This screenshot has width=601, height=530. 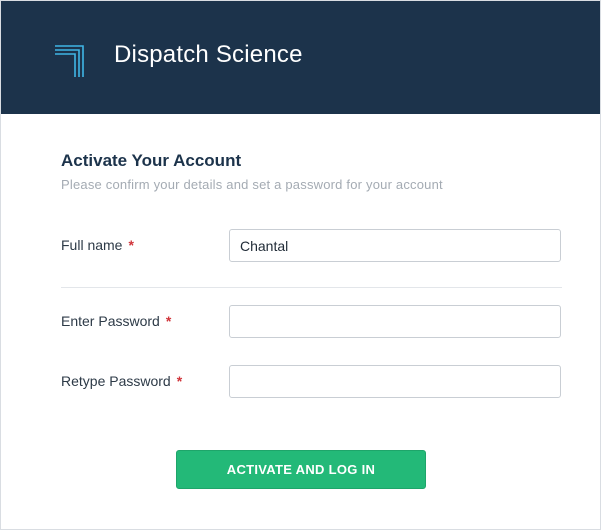 I want to click on password-input, so click(x=395, y=321).